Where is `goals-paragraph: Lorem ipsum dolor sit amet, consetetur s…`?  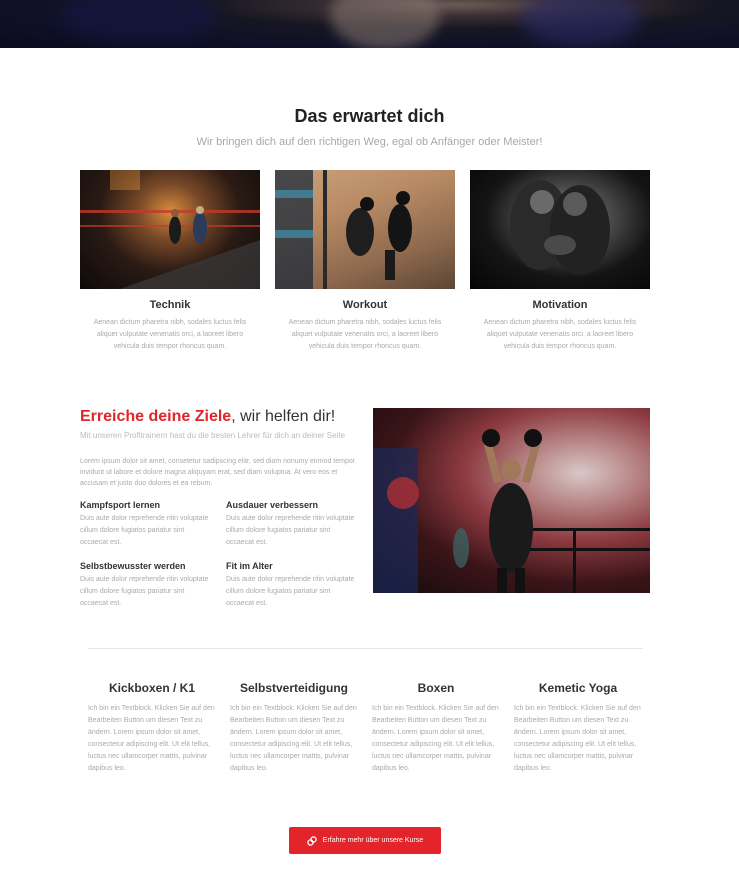
goals-paragraph: Lorem ipsum dolor sit amet, consetetur s… is located at coordinates (218, 472).